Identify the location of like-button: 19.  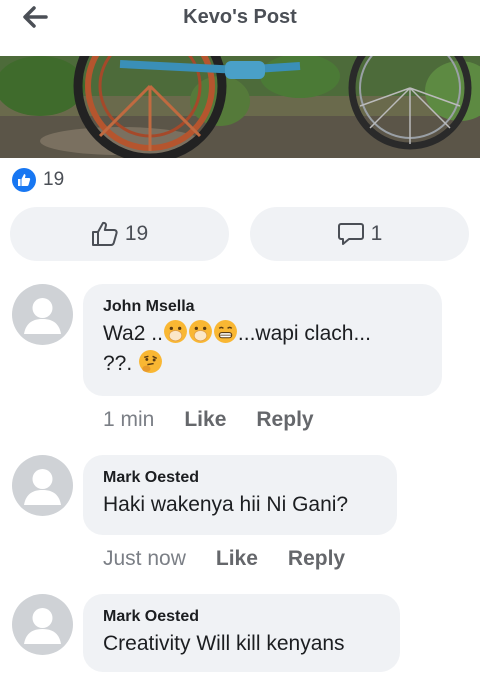
(119, 234).